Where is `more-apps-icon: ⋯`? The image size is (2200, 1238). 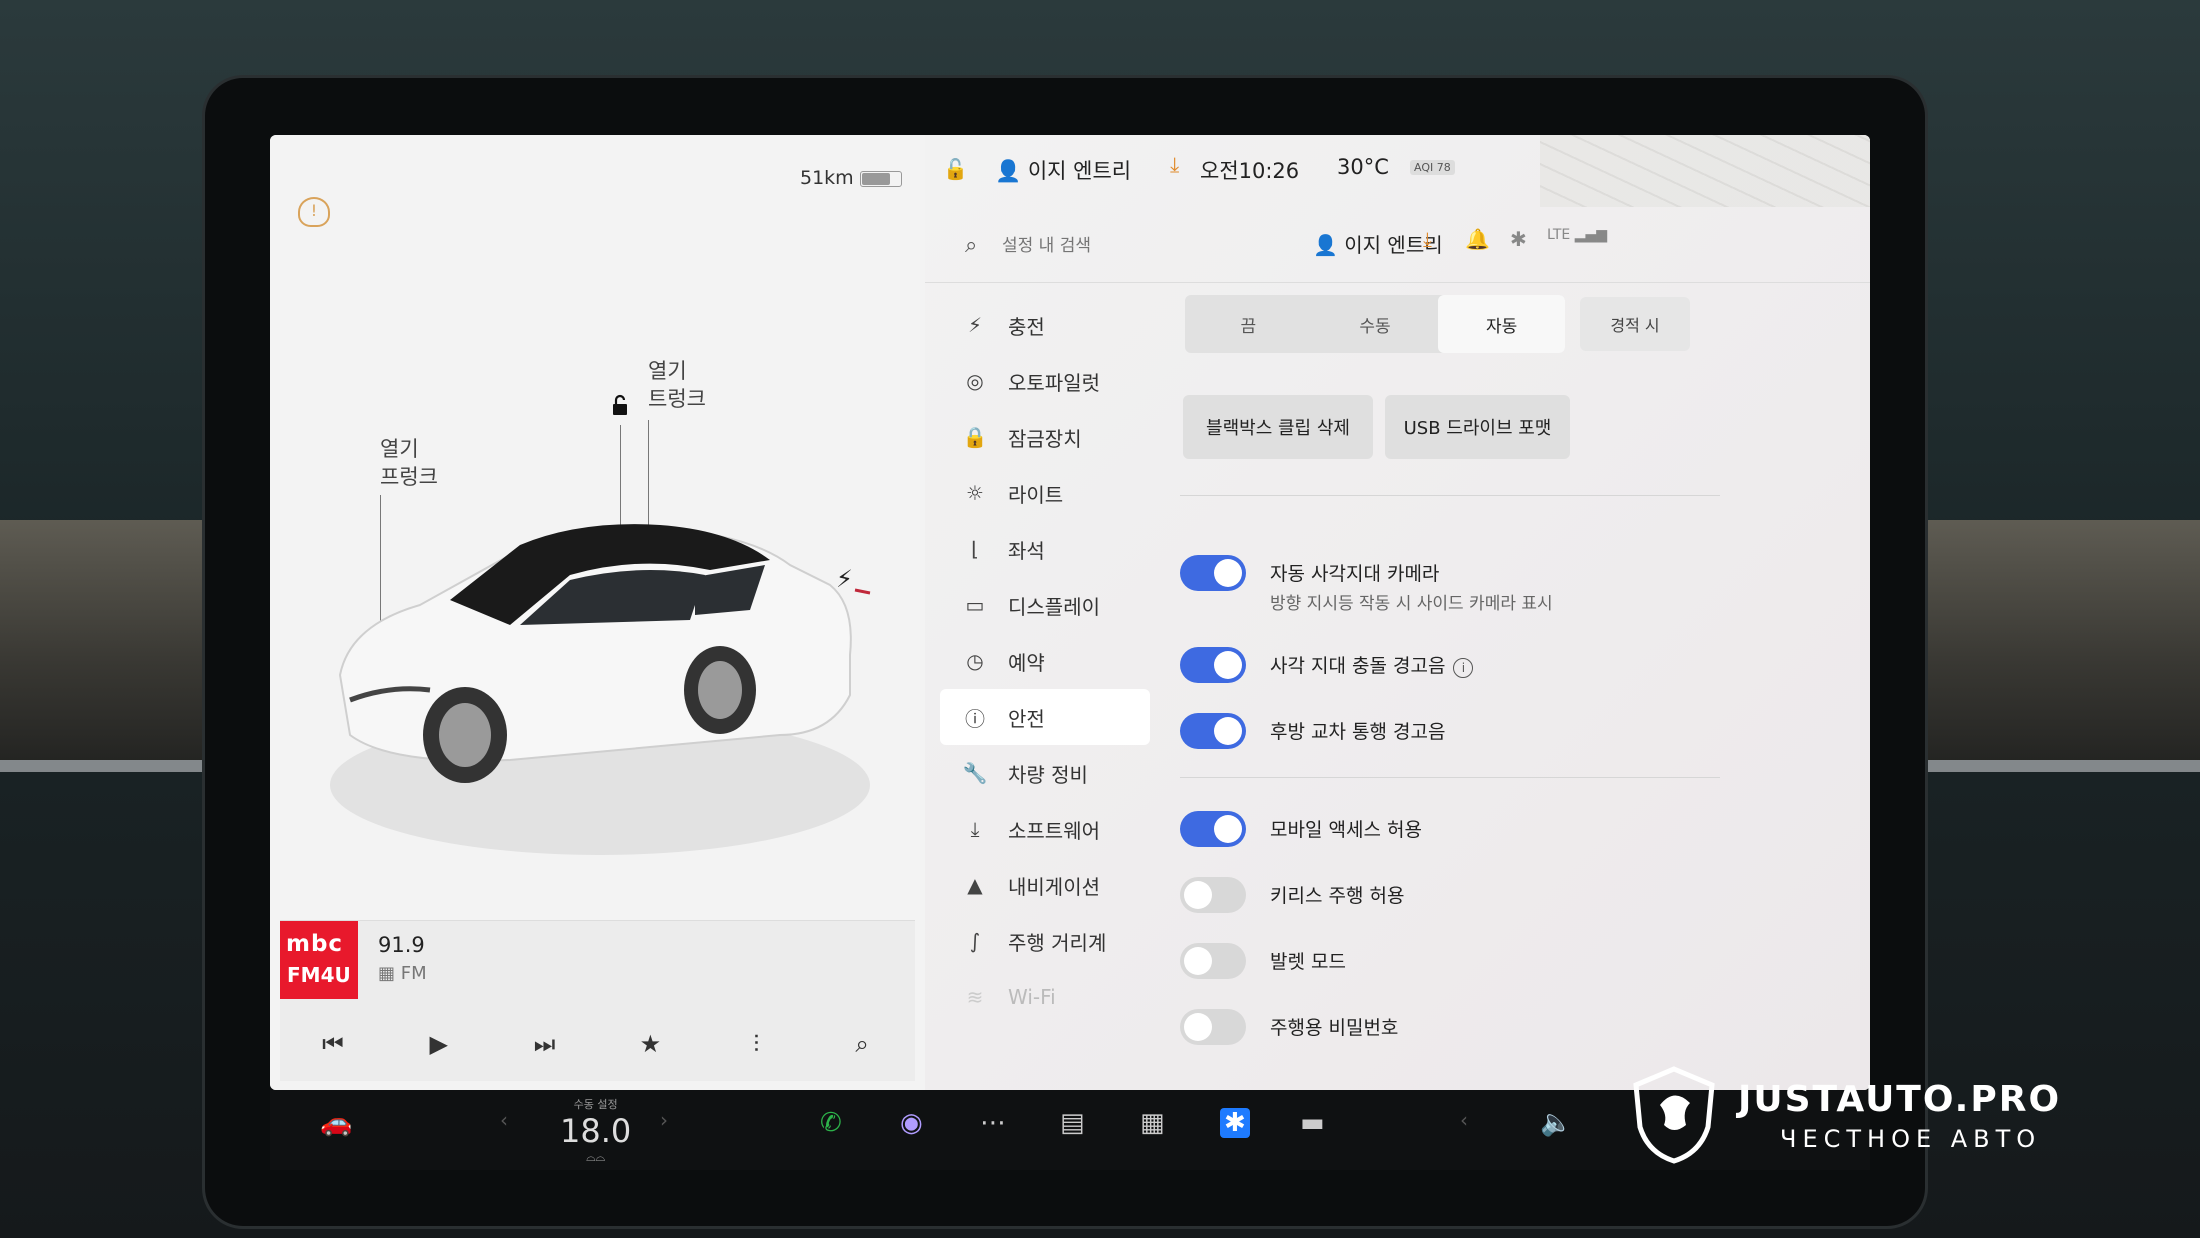 more-apps-icon: ⋯ is located at coordinates (993, 1123).